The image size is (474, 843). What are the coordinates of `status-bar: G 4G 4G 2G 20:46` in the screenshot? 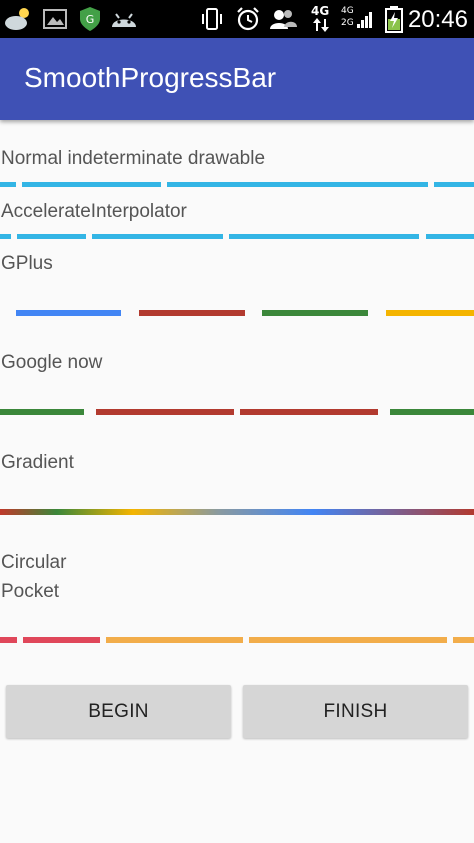 It's located at (237, 19).